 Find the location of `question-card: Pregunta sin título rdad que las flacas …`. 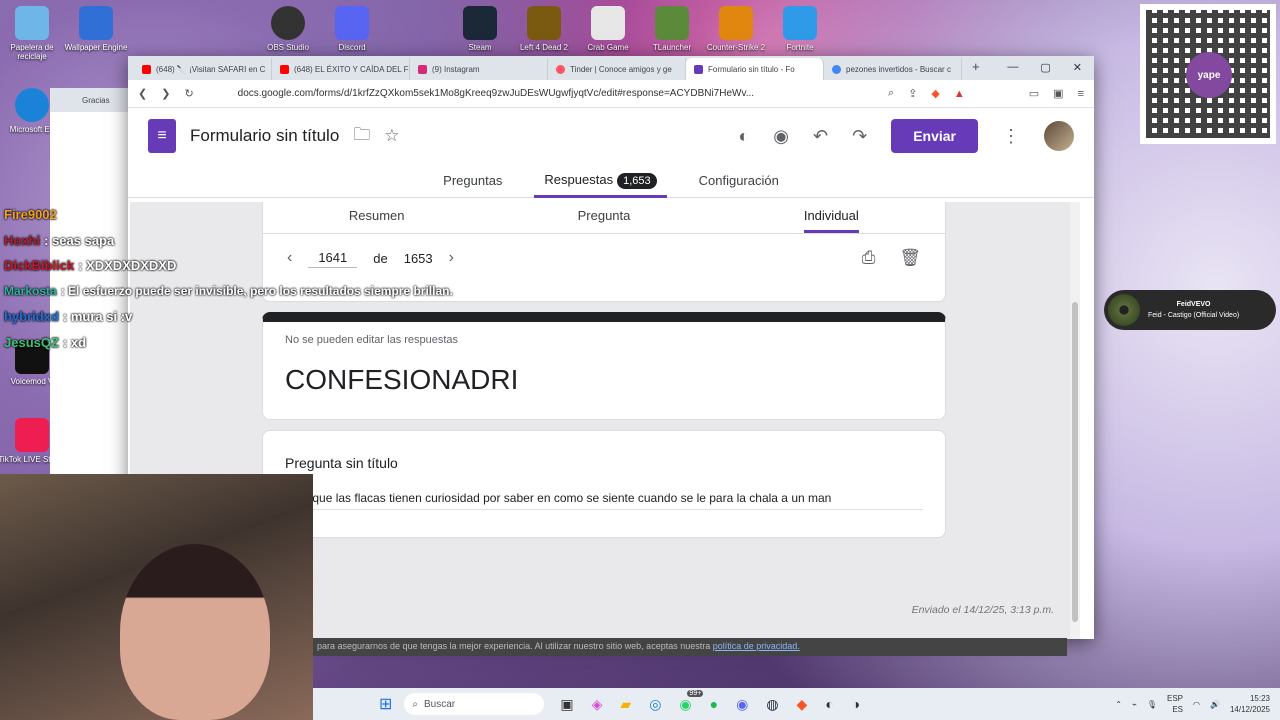

question-card: Pregunta sin título rdad que las flacas … is located at coordinates (604, 484).